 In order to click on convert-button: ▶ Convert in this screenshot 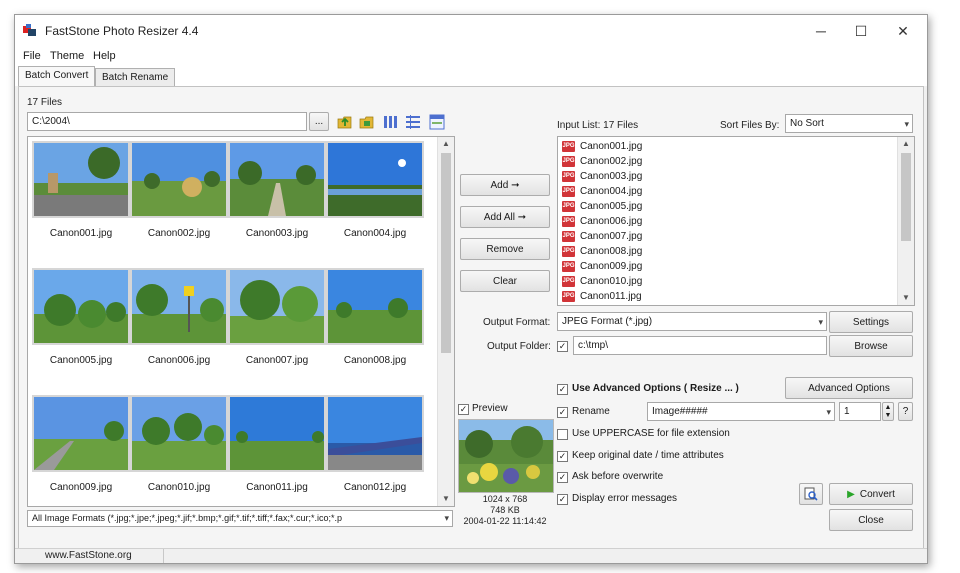, I will do `click(871, 494)`.